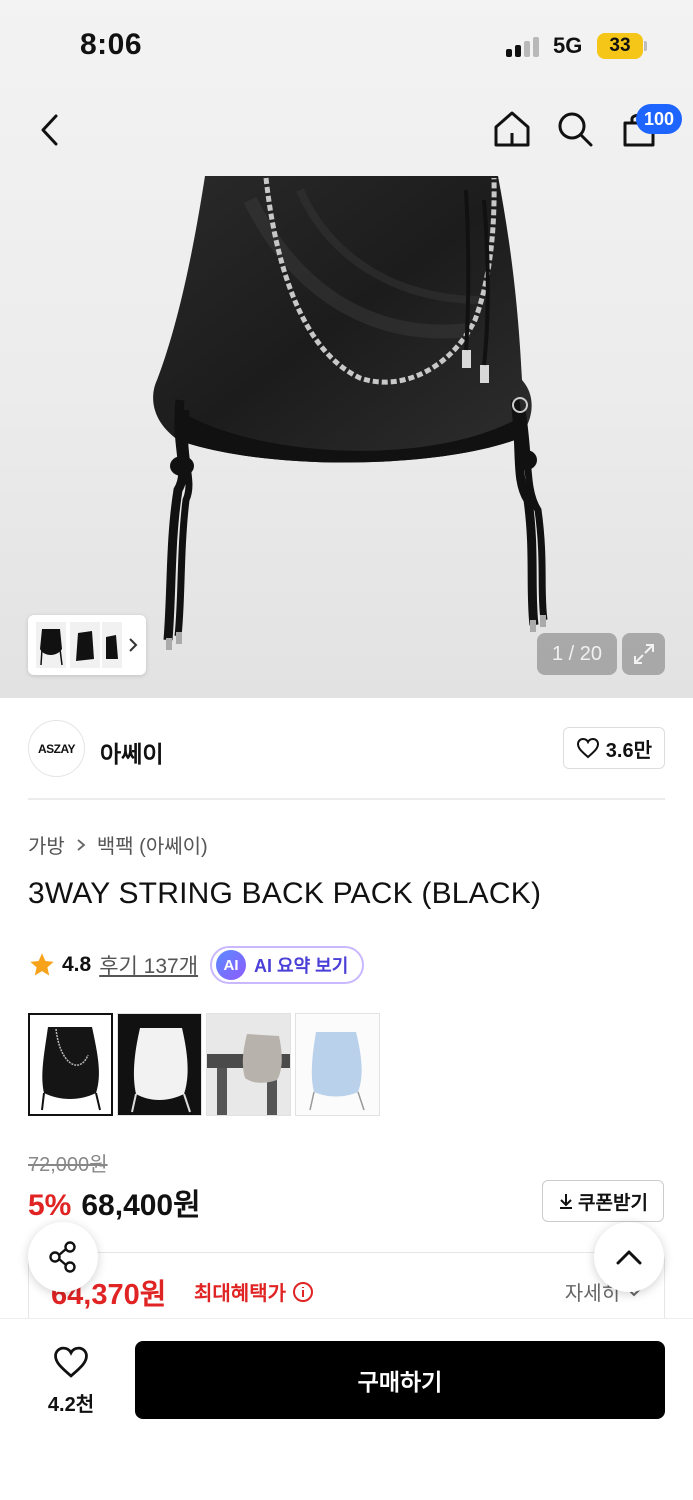 Image resolution: width=693 pixels, height=1500 pixels. Describe the element at coordinates (645, 46) in the screenshot. I see `battery-tip` at that location.